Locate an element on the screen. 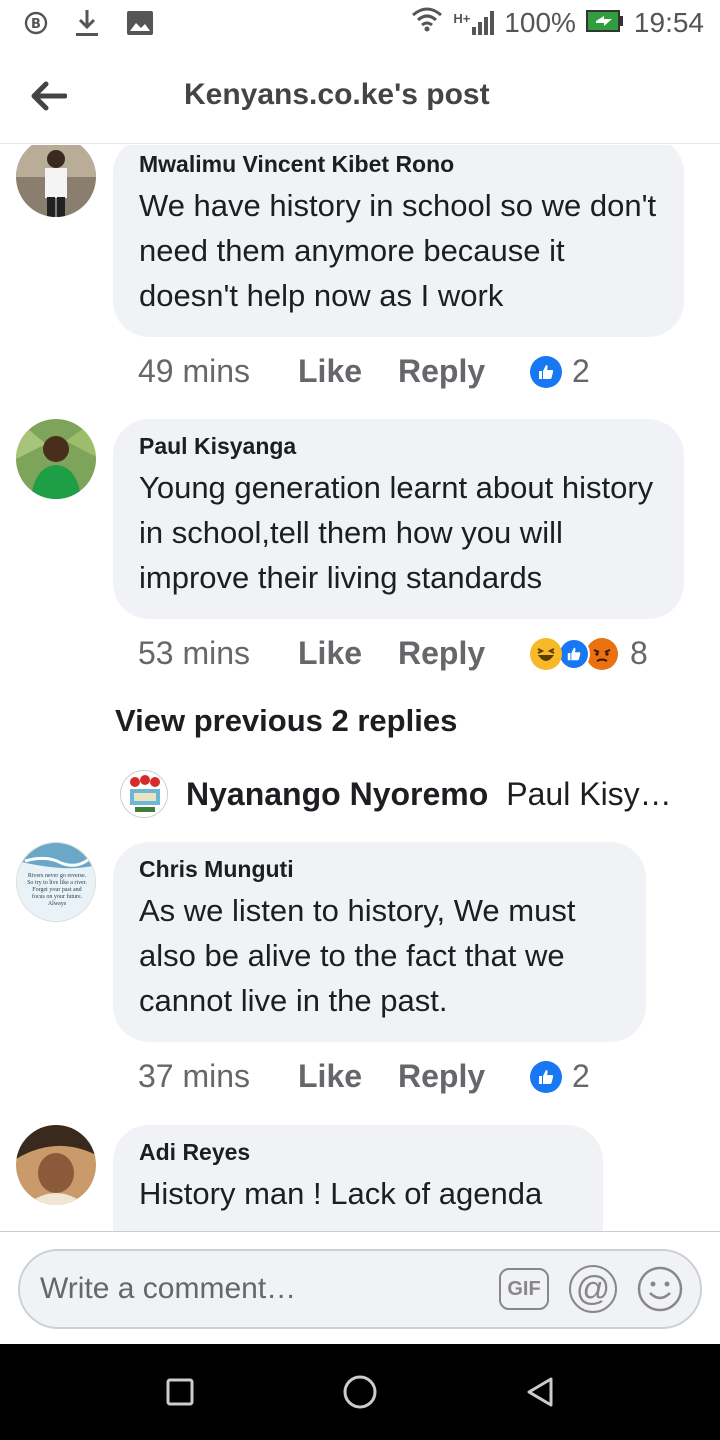 Image resolution: width=720 pixels, height=1440 pixels. comment-input is located at coordinates (260, 1289).